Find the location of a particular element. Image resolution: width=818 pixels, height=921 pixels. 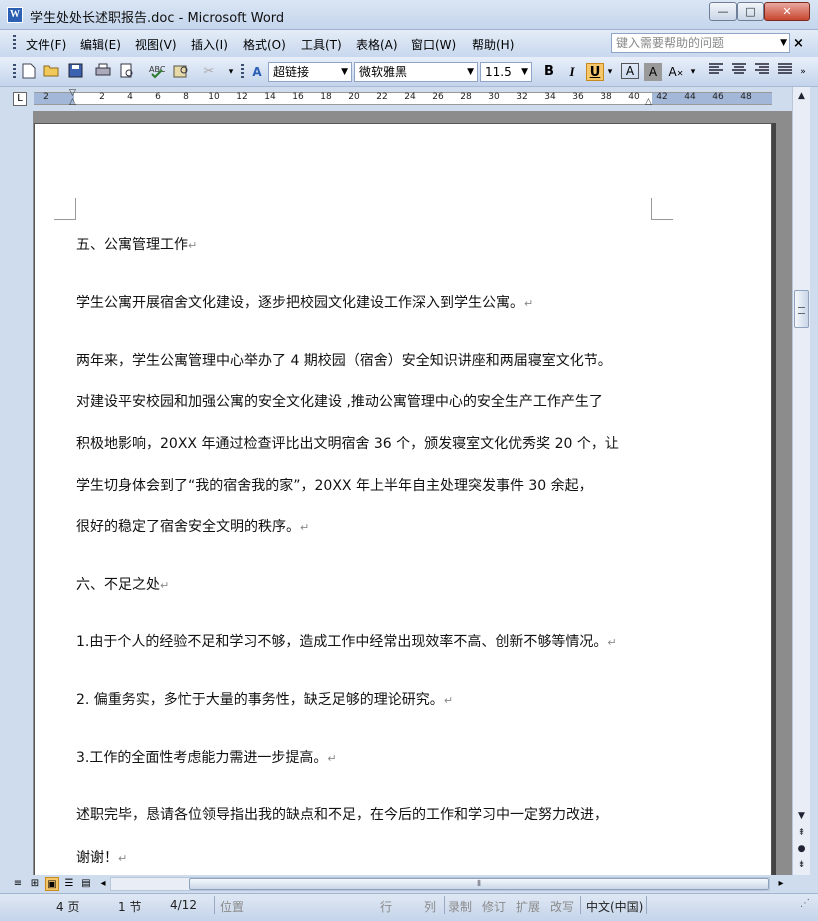

font-effects-options-icon: ▾ is located at coordinates (693, 72).